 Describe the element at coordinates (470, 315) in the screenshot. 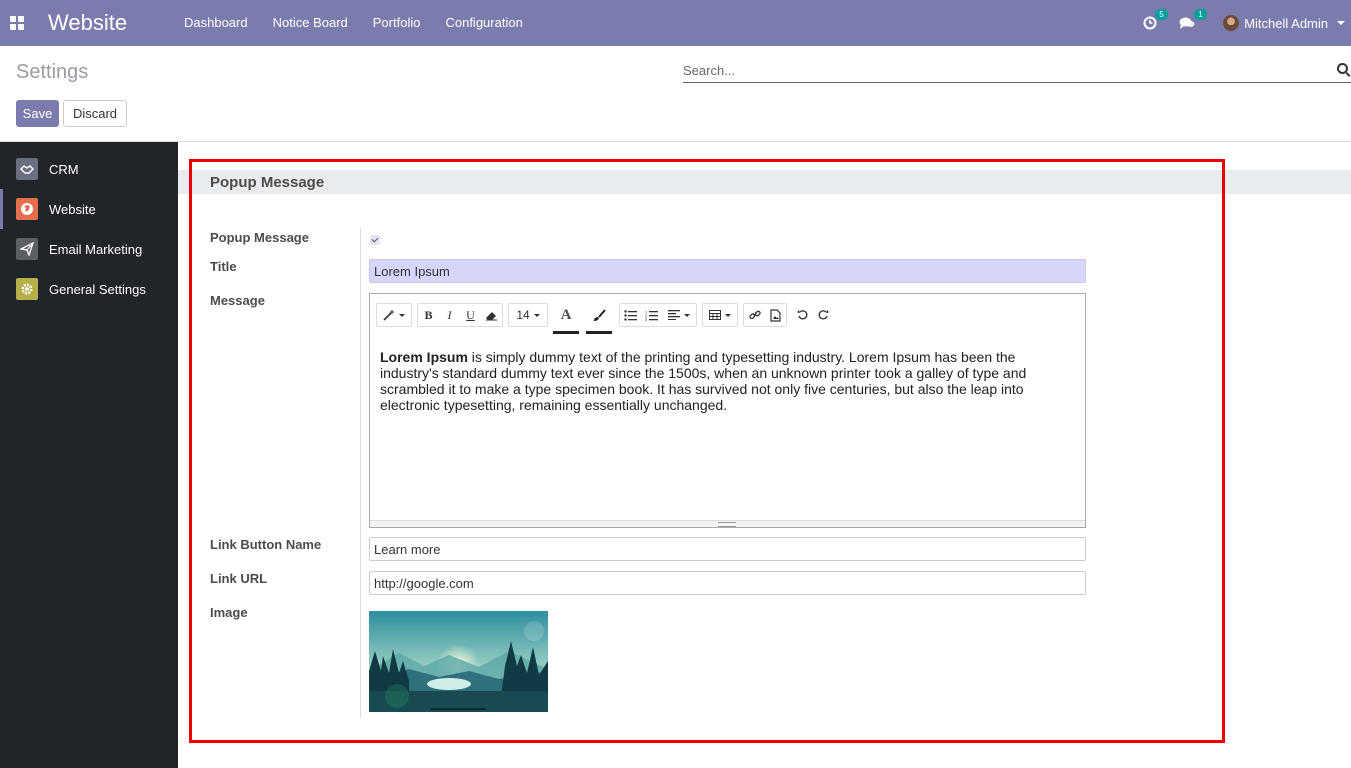

I see `underline-button: U` at that location.